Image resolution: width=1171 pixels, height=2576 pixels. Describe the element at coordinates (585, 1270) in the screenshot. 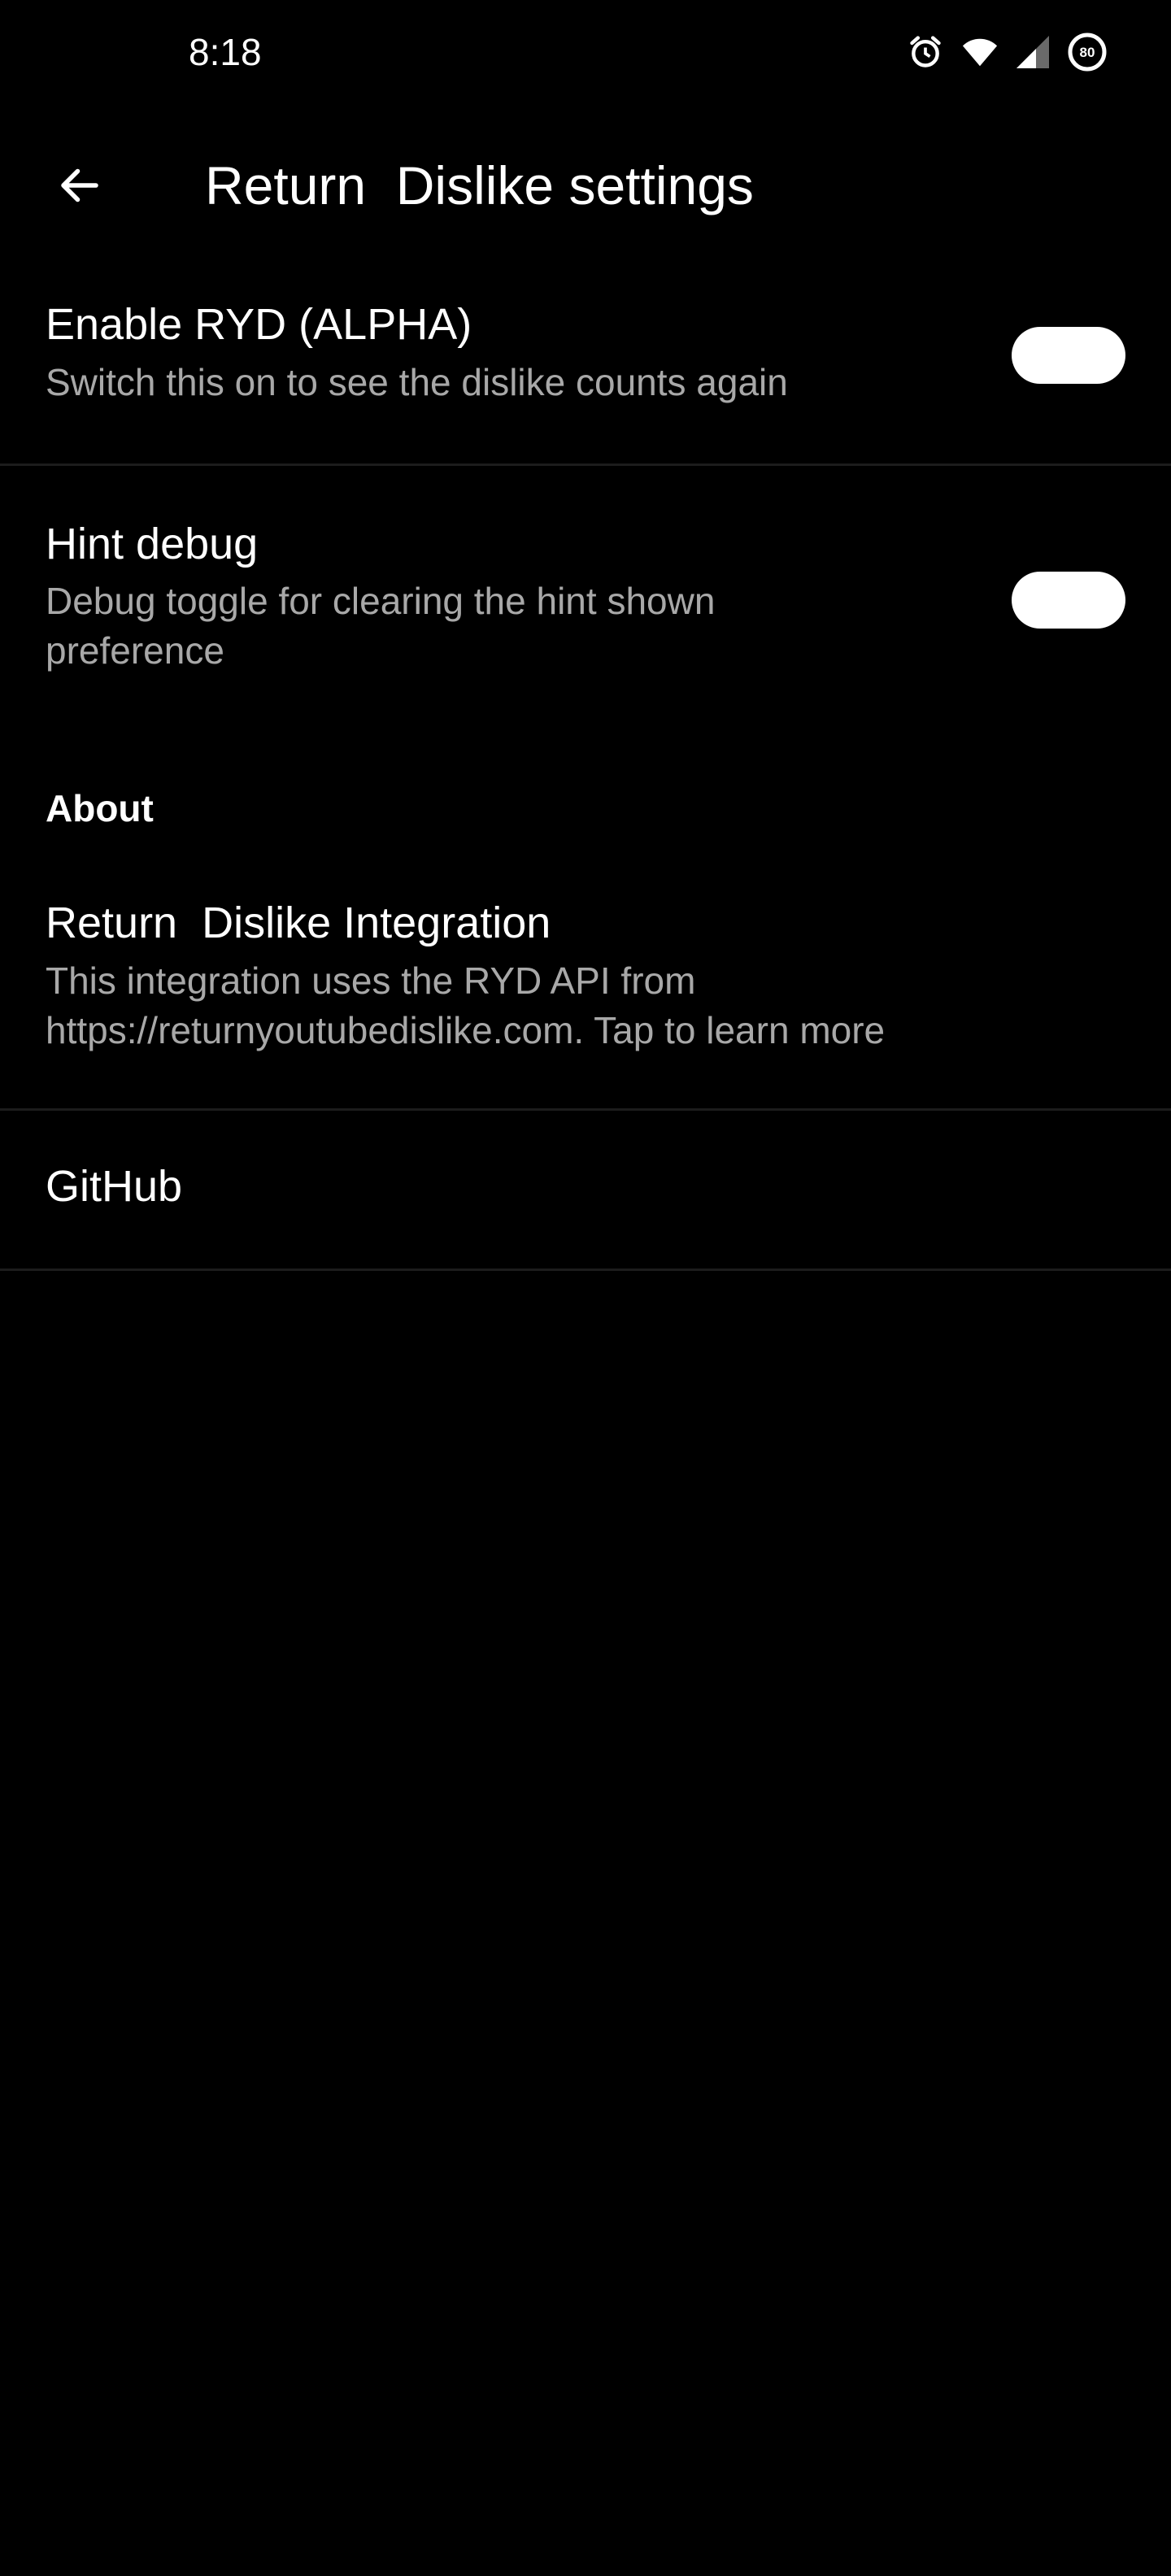

I see `divider` at that location.